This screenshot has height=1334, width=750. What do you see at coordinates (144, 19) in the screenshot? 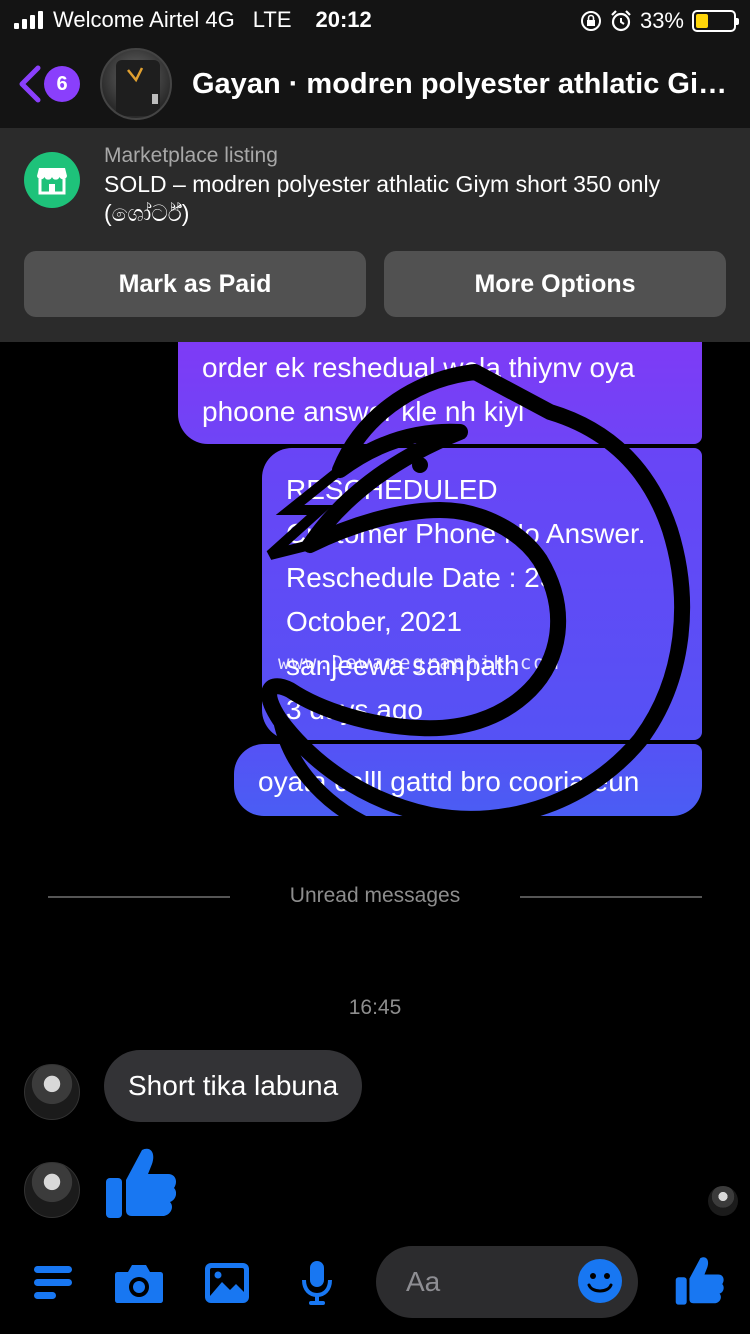
I see `carrier-name: Welcome Airtel 4G` at bounding box center [144, 19].